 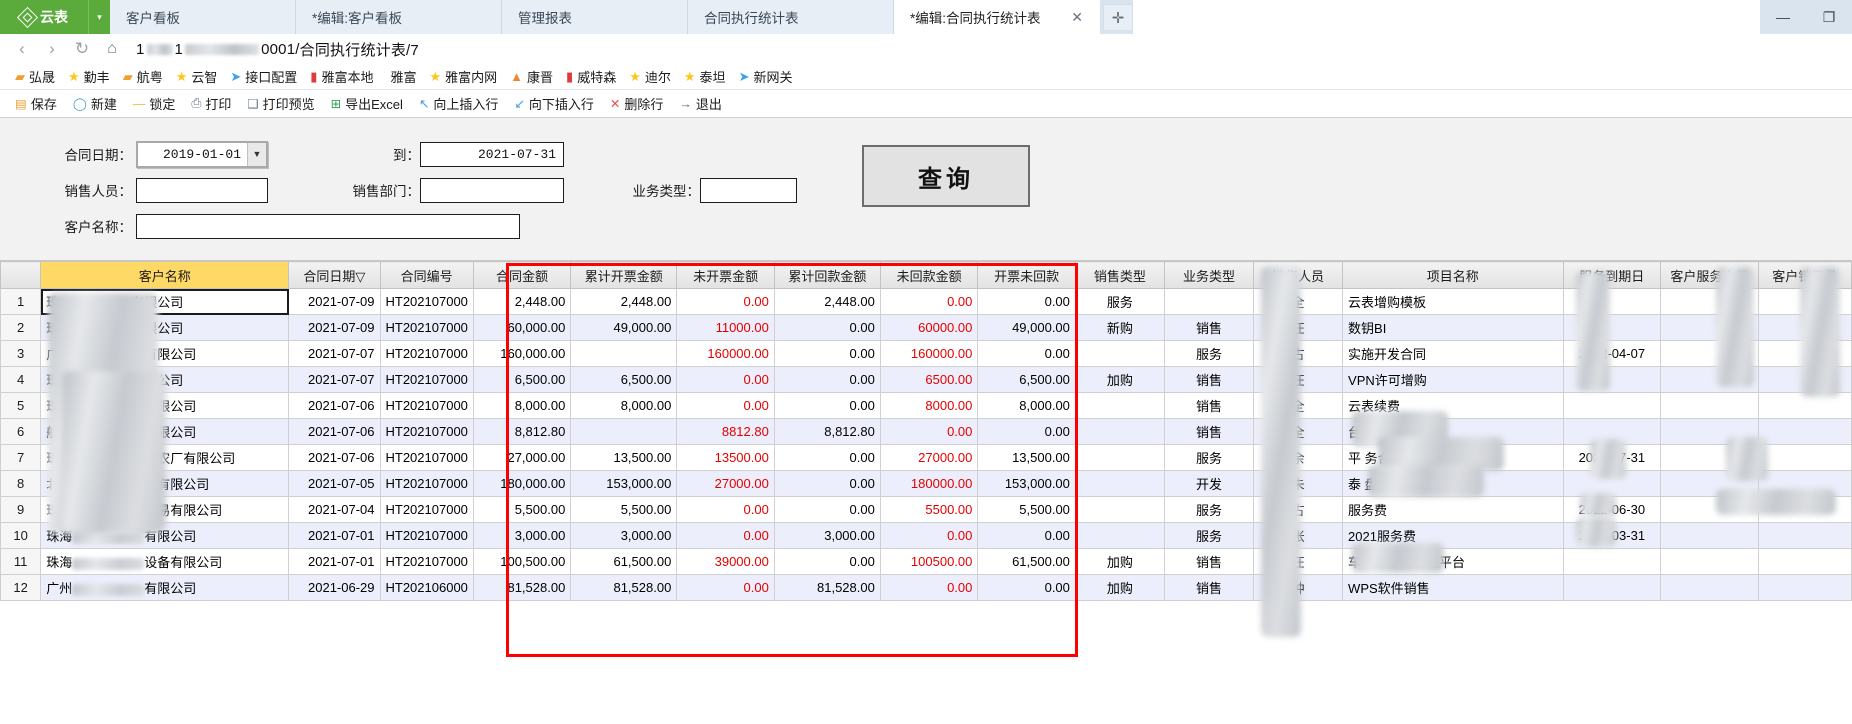 I want to click on column-header-uninv: 未开票金额, so click(x=725, y=275).